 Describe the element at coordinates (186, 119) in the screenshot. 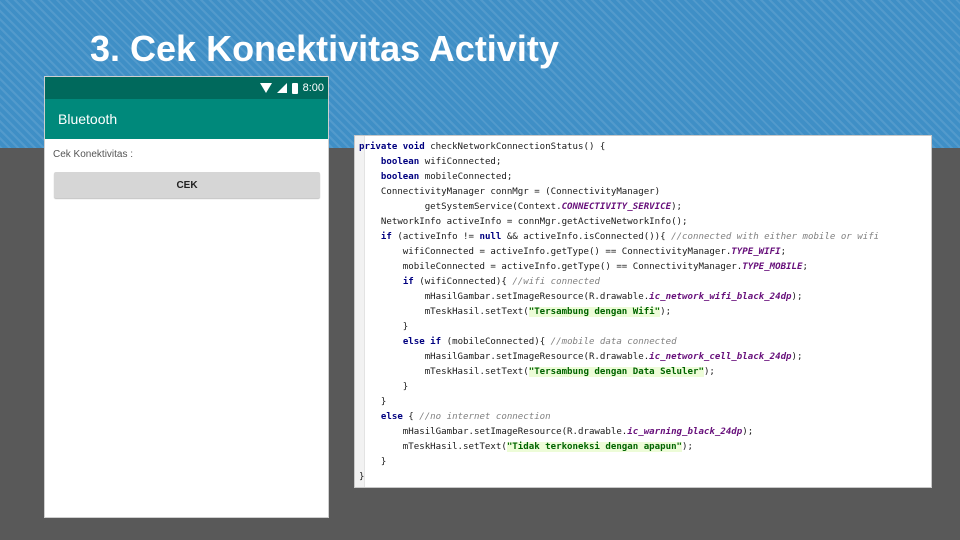

I see `app-bar-title: Bluetooth` at that location.